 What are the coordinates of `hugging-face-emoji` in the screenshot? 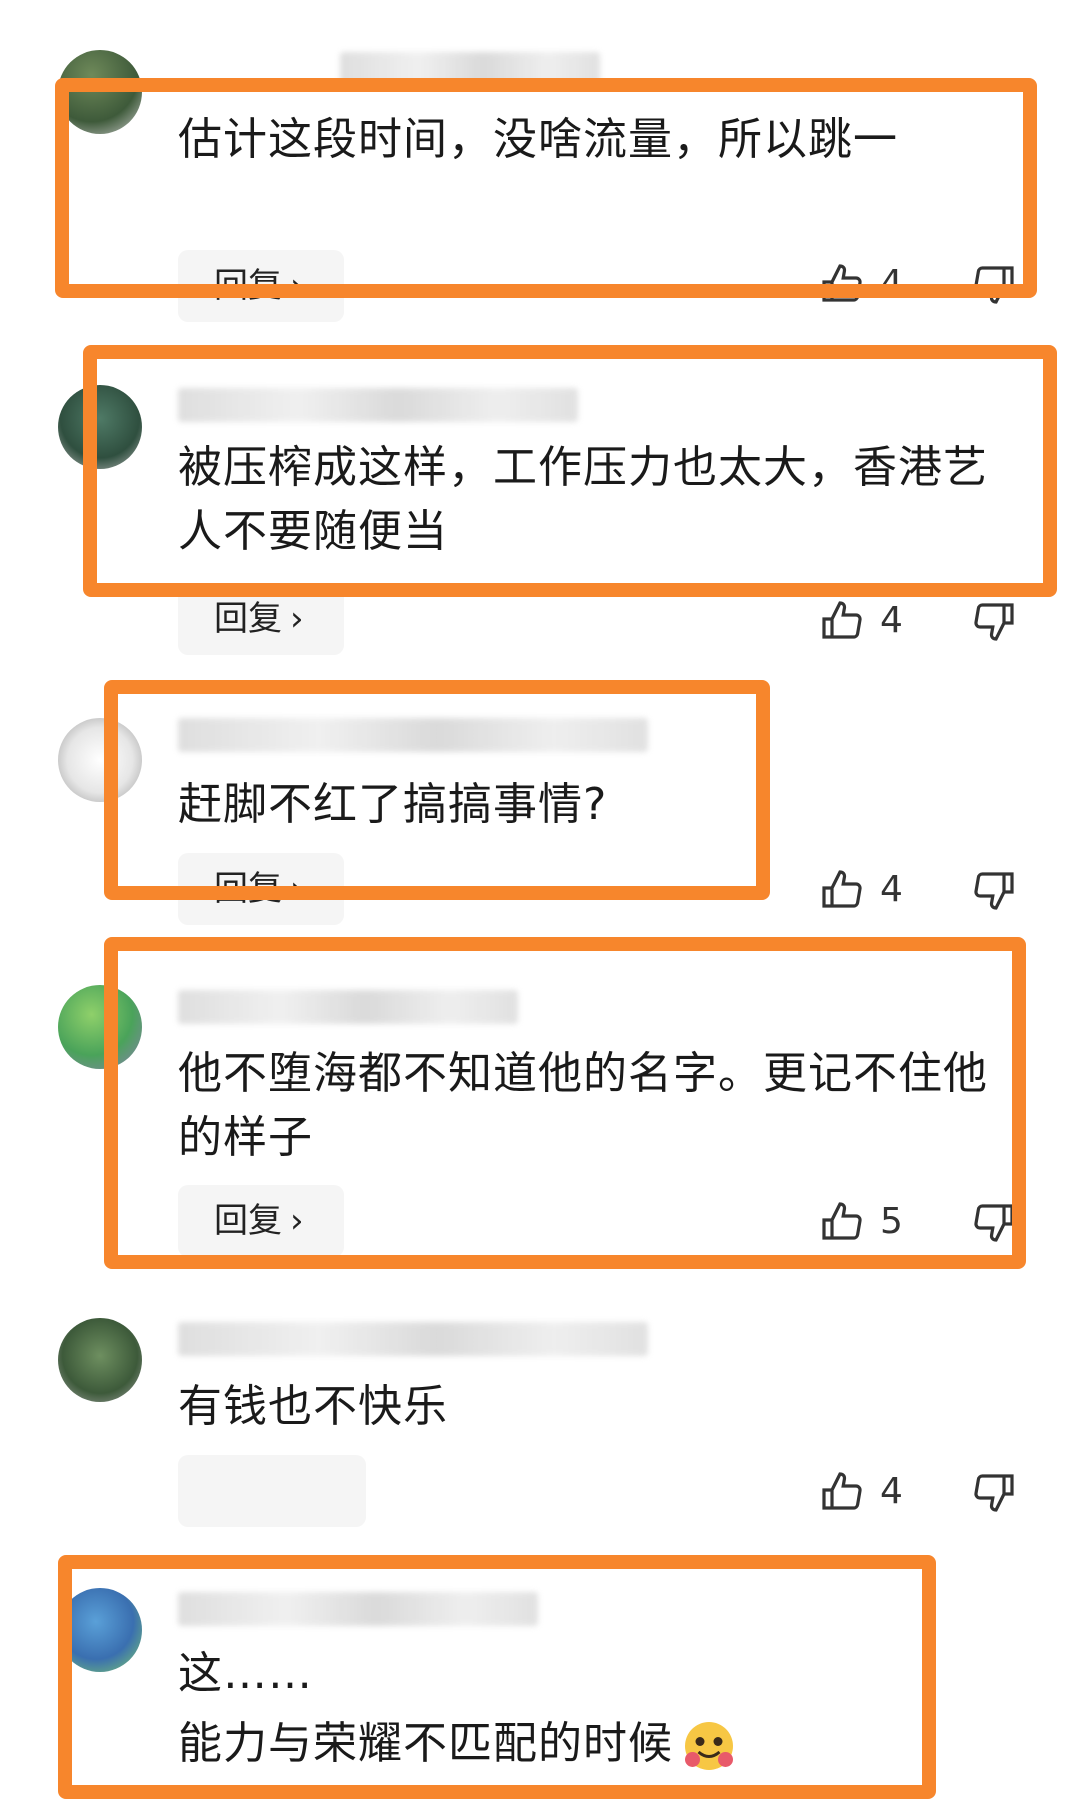 It's located at (709, 1746).